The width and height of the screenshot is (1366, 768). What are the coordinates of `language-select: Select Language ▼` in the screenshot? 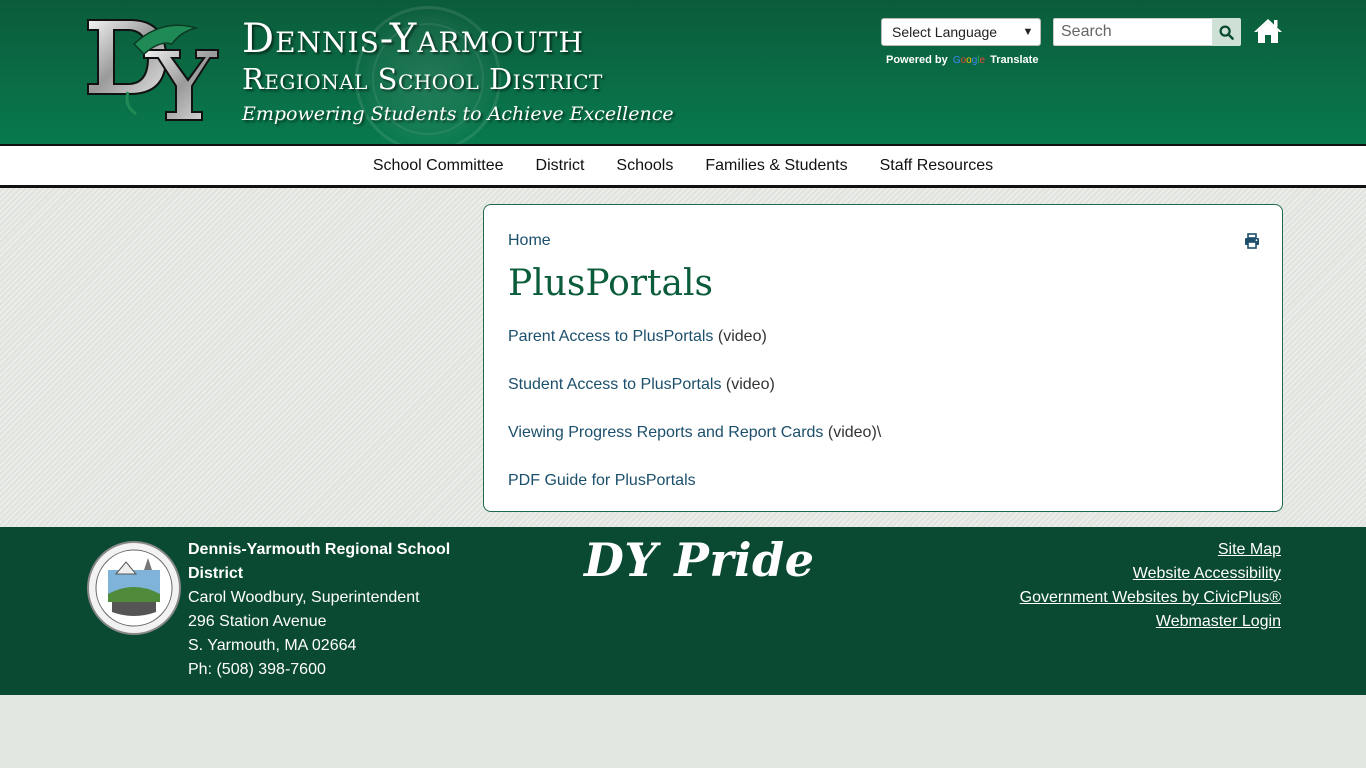 It's located at (961, 32).